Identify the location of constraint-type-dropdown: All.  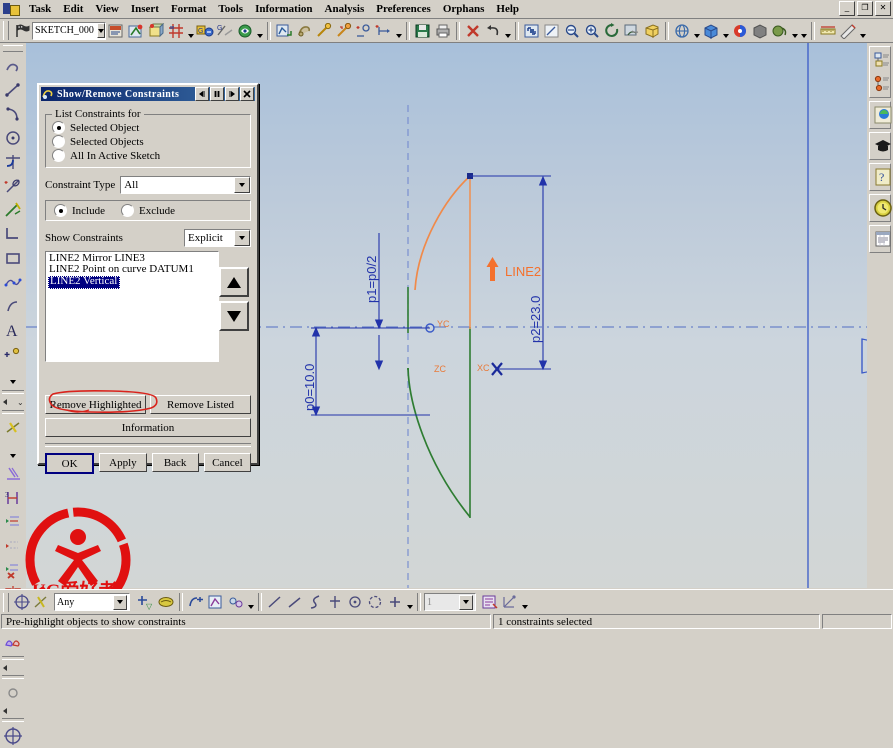
(185, 185).